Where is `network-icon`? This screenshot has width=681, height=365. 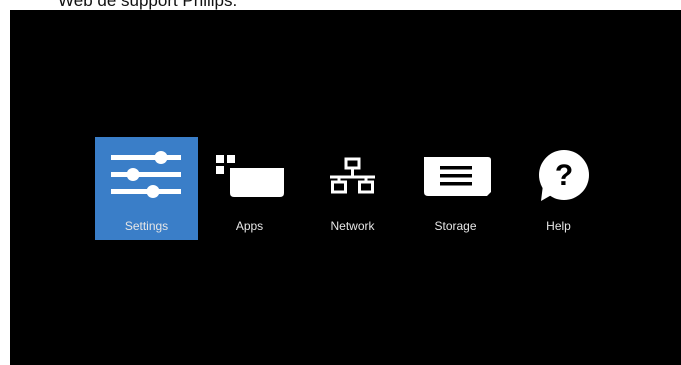
network-icon is located at coordinates (352, 175).